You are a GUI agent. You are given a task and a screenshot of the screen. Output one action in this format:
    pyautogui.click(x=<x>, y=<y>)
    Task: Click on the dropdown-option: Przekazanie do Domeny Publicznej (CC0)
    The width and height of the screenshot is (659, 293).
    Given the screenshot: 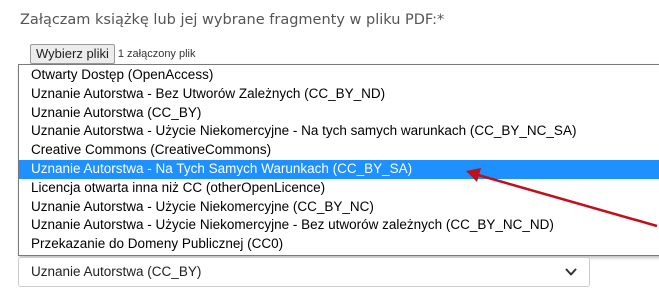 What is the action you would take?
    pyautogui.click(x=339, y=244)
    